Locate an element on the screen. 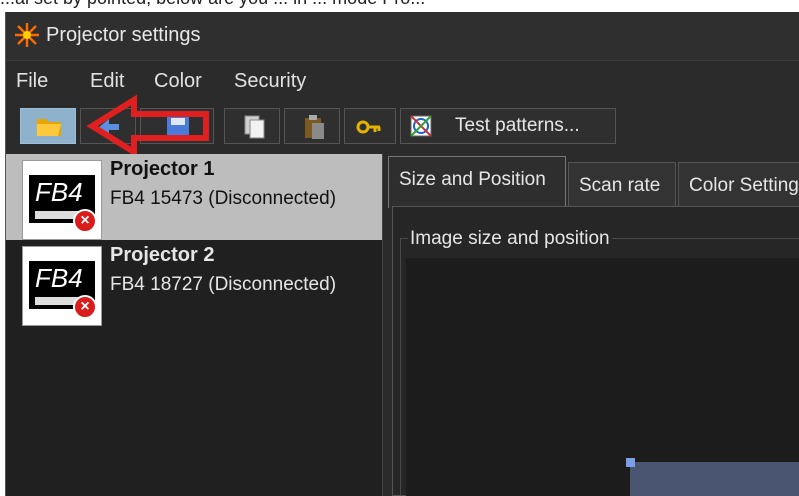 This screenshot has height=496, width=799. starburst-app-icon is located at coordinates (27, 35).